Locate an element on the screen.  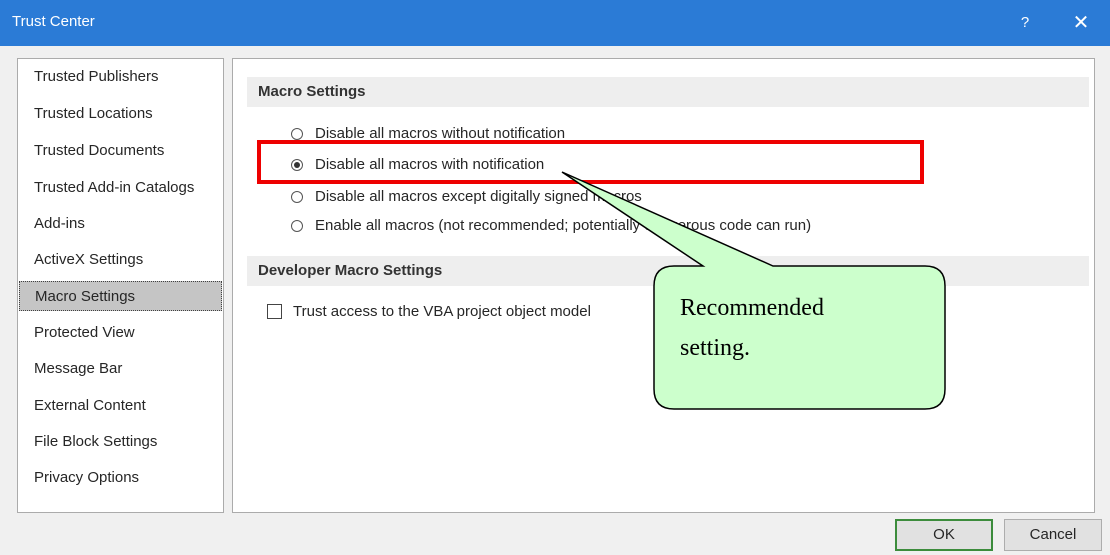
callout-balloon is located at coordinates (753, 290).